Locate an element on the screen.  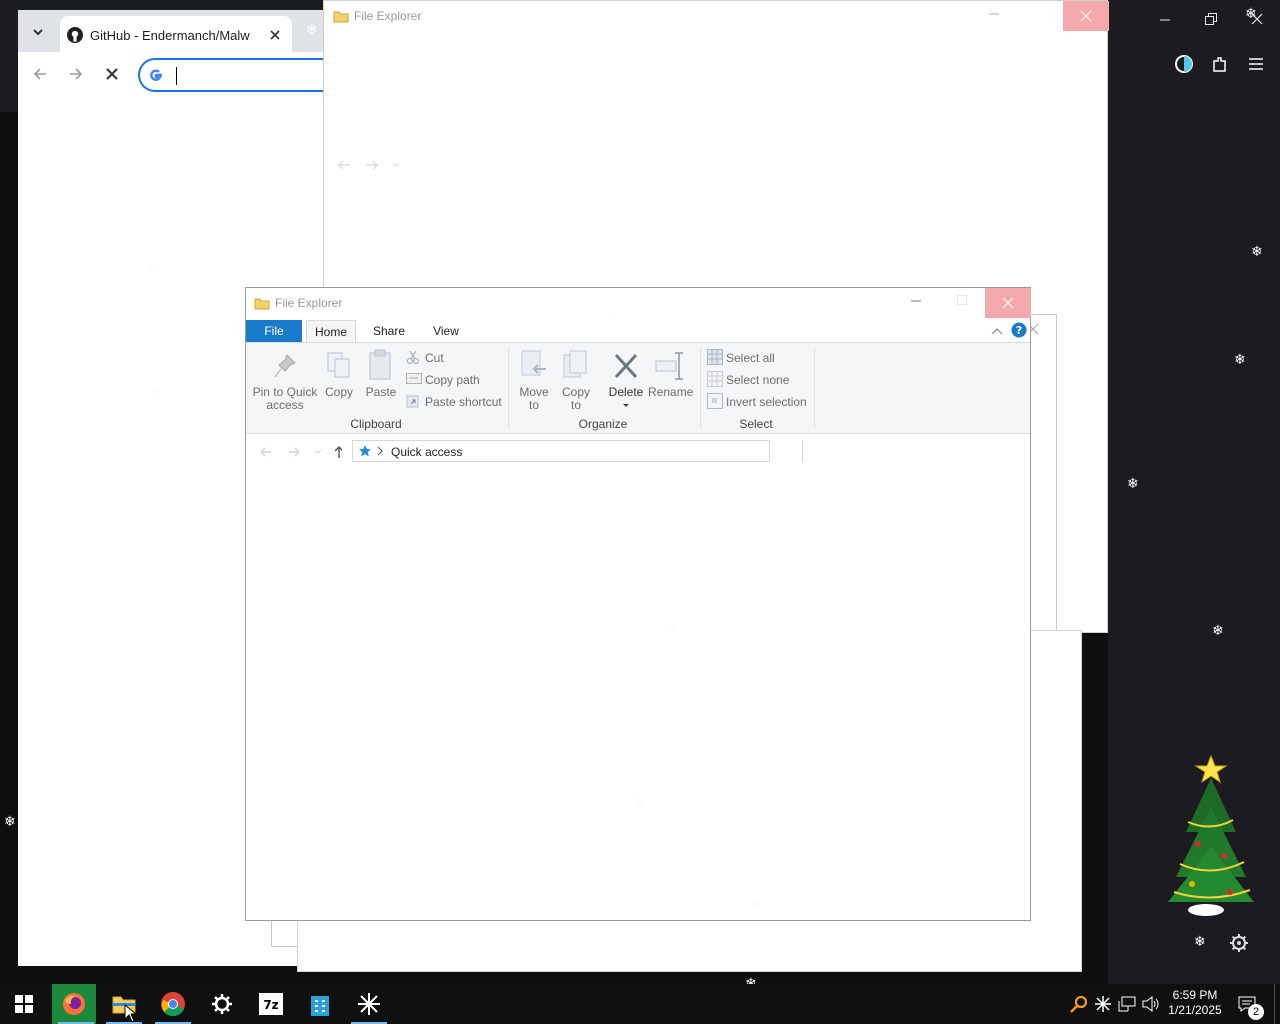
settings-gear-button is located at coordinates (1239, 943).